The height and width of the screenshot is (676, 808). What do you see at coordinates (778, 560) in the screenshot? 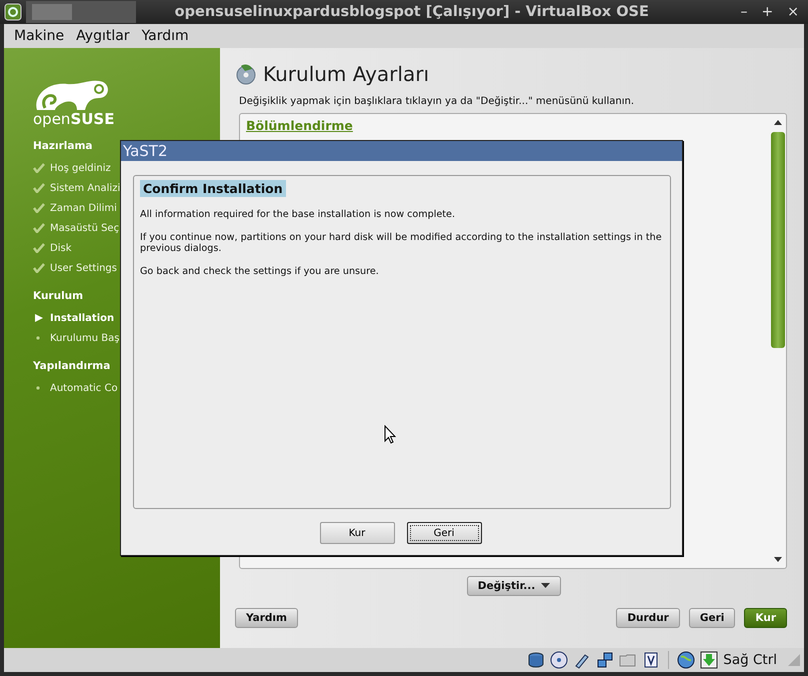
I see `scroll-down-icon` at bounding box center [778, 560].